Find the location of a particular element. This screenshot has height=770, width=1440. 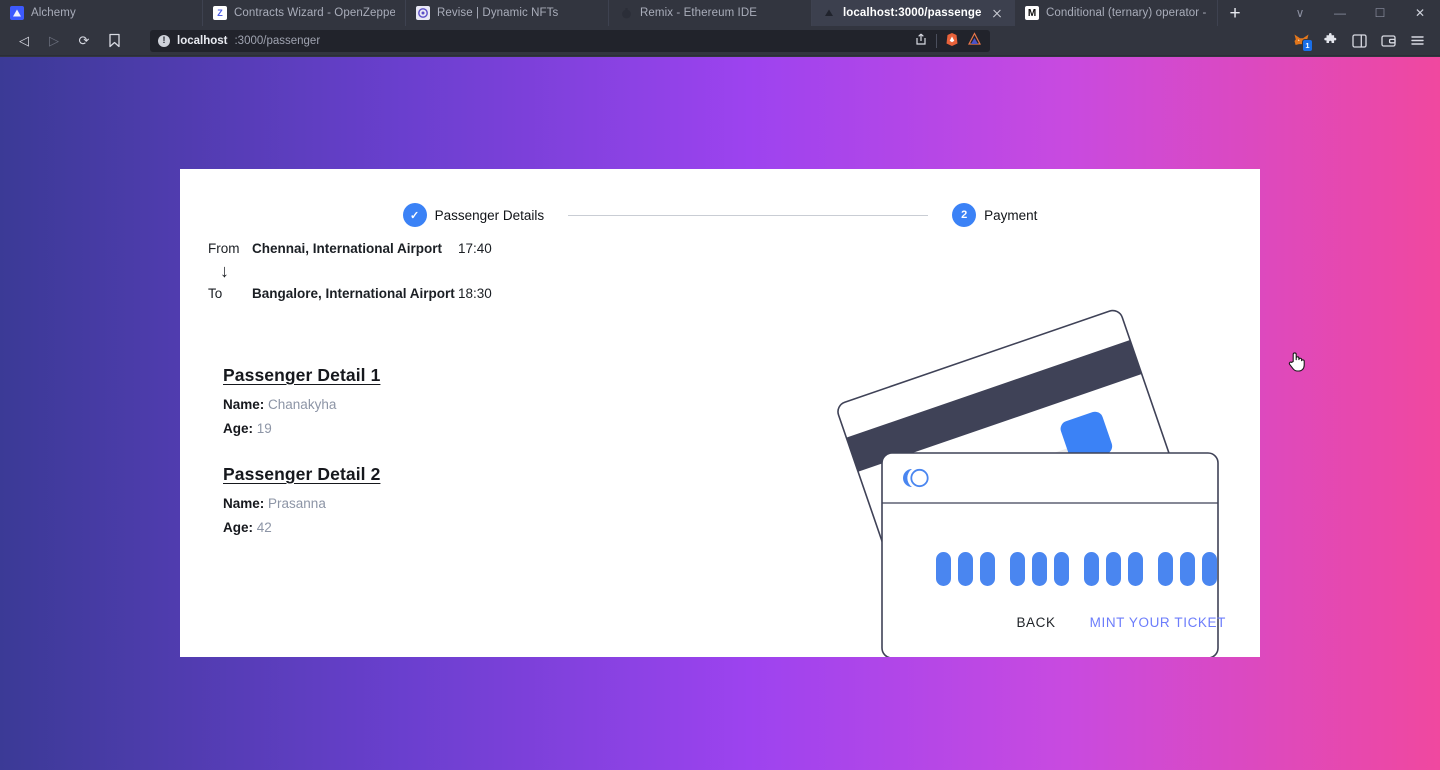

stepper-step-payment: 2 Payment is located at coordinates (994, 215).